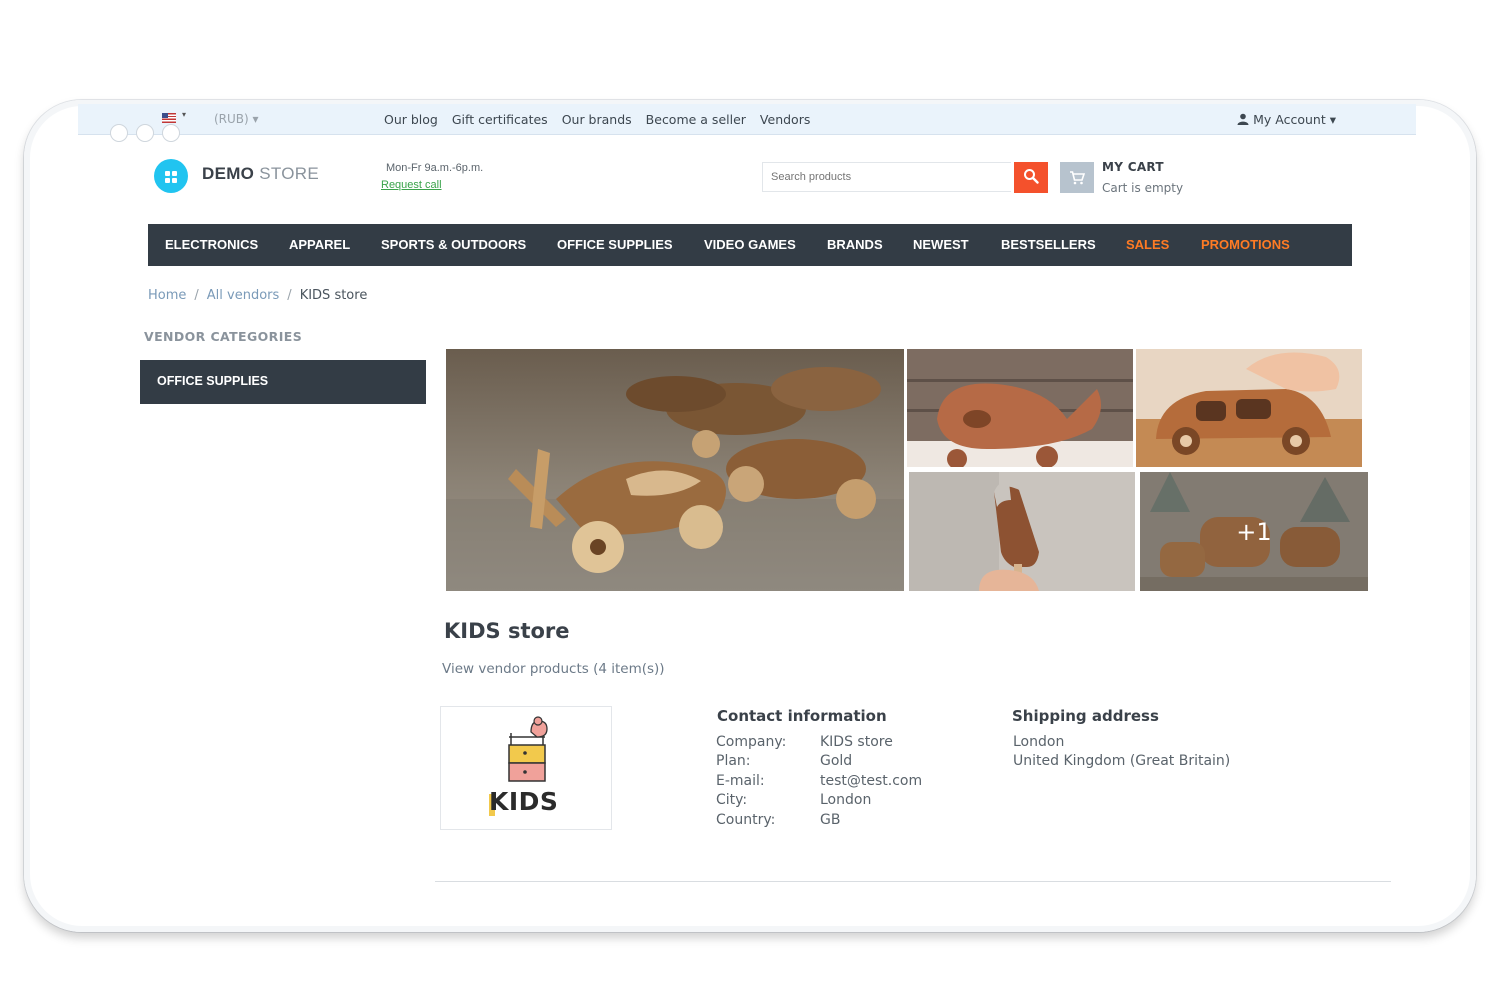 This screenshot has width=1500, height=1000. I want to click on nav-sales: SALES, so click(1147, 244).